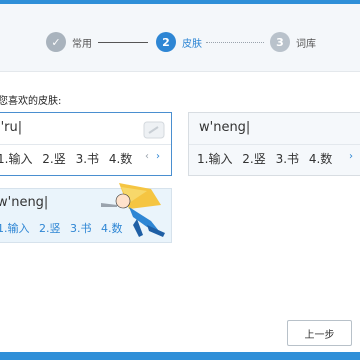 This screenshot has width=360, height=360. What do you see at coordinates (180, 356) in the screenshot?
I see `bottom-accent-strip` at bounding box center [180, 356].